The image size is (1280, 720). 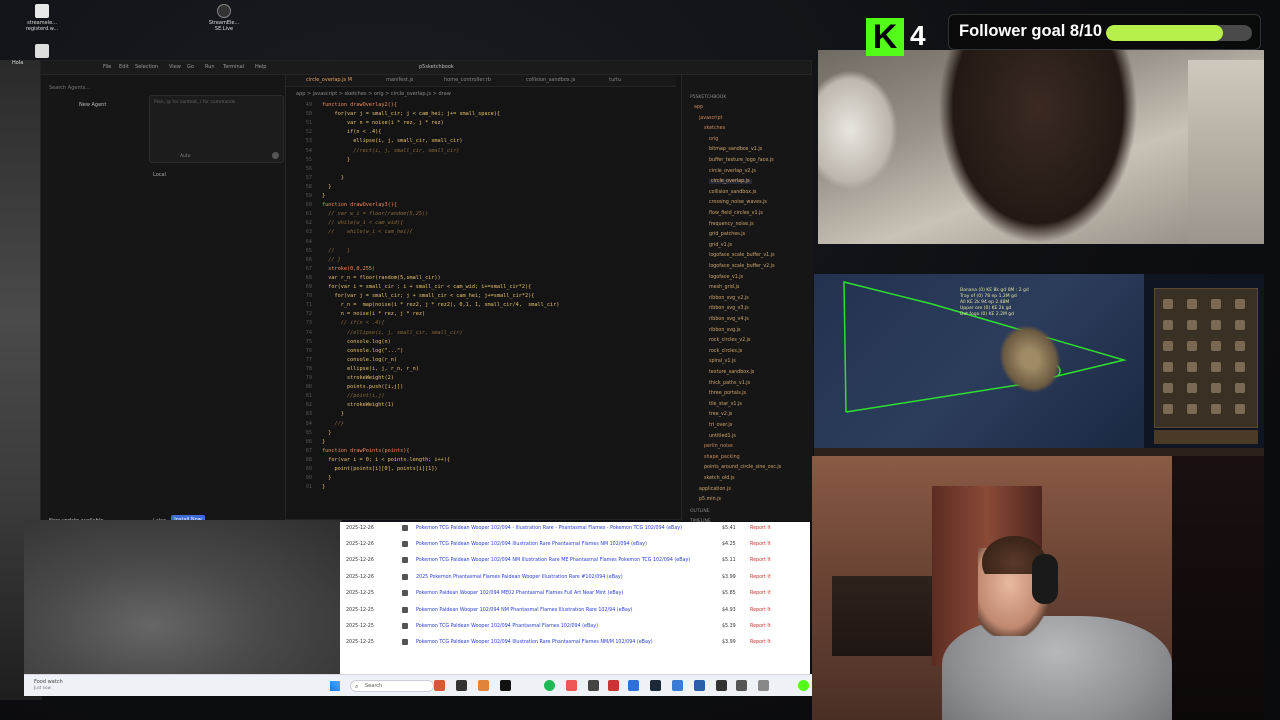 I want to click on explorer-file: crossing_noise_waves.js, so click(x=738, y=202).